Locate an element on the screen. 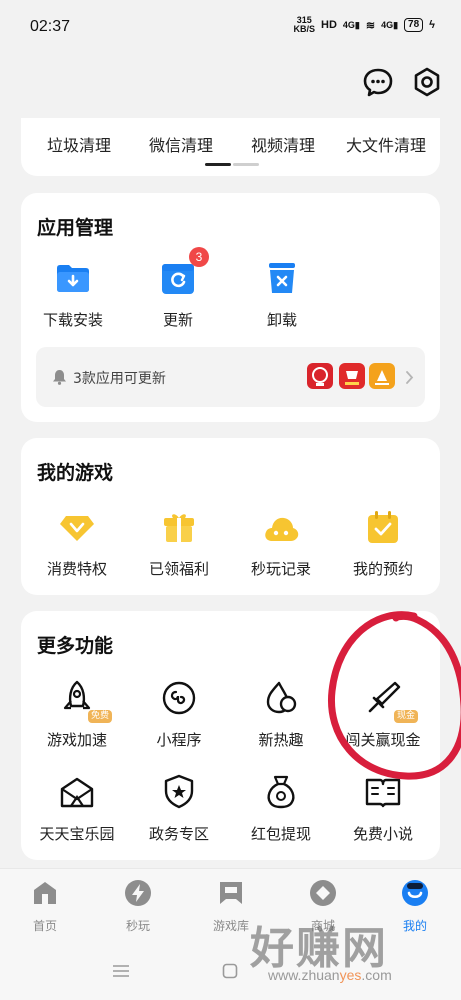 The height and width of the screenshot is (1000, 461). app-manage-title: 应用管理 is located at coordinates (75, 228).